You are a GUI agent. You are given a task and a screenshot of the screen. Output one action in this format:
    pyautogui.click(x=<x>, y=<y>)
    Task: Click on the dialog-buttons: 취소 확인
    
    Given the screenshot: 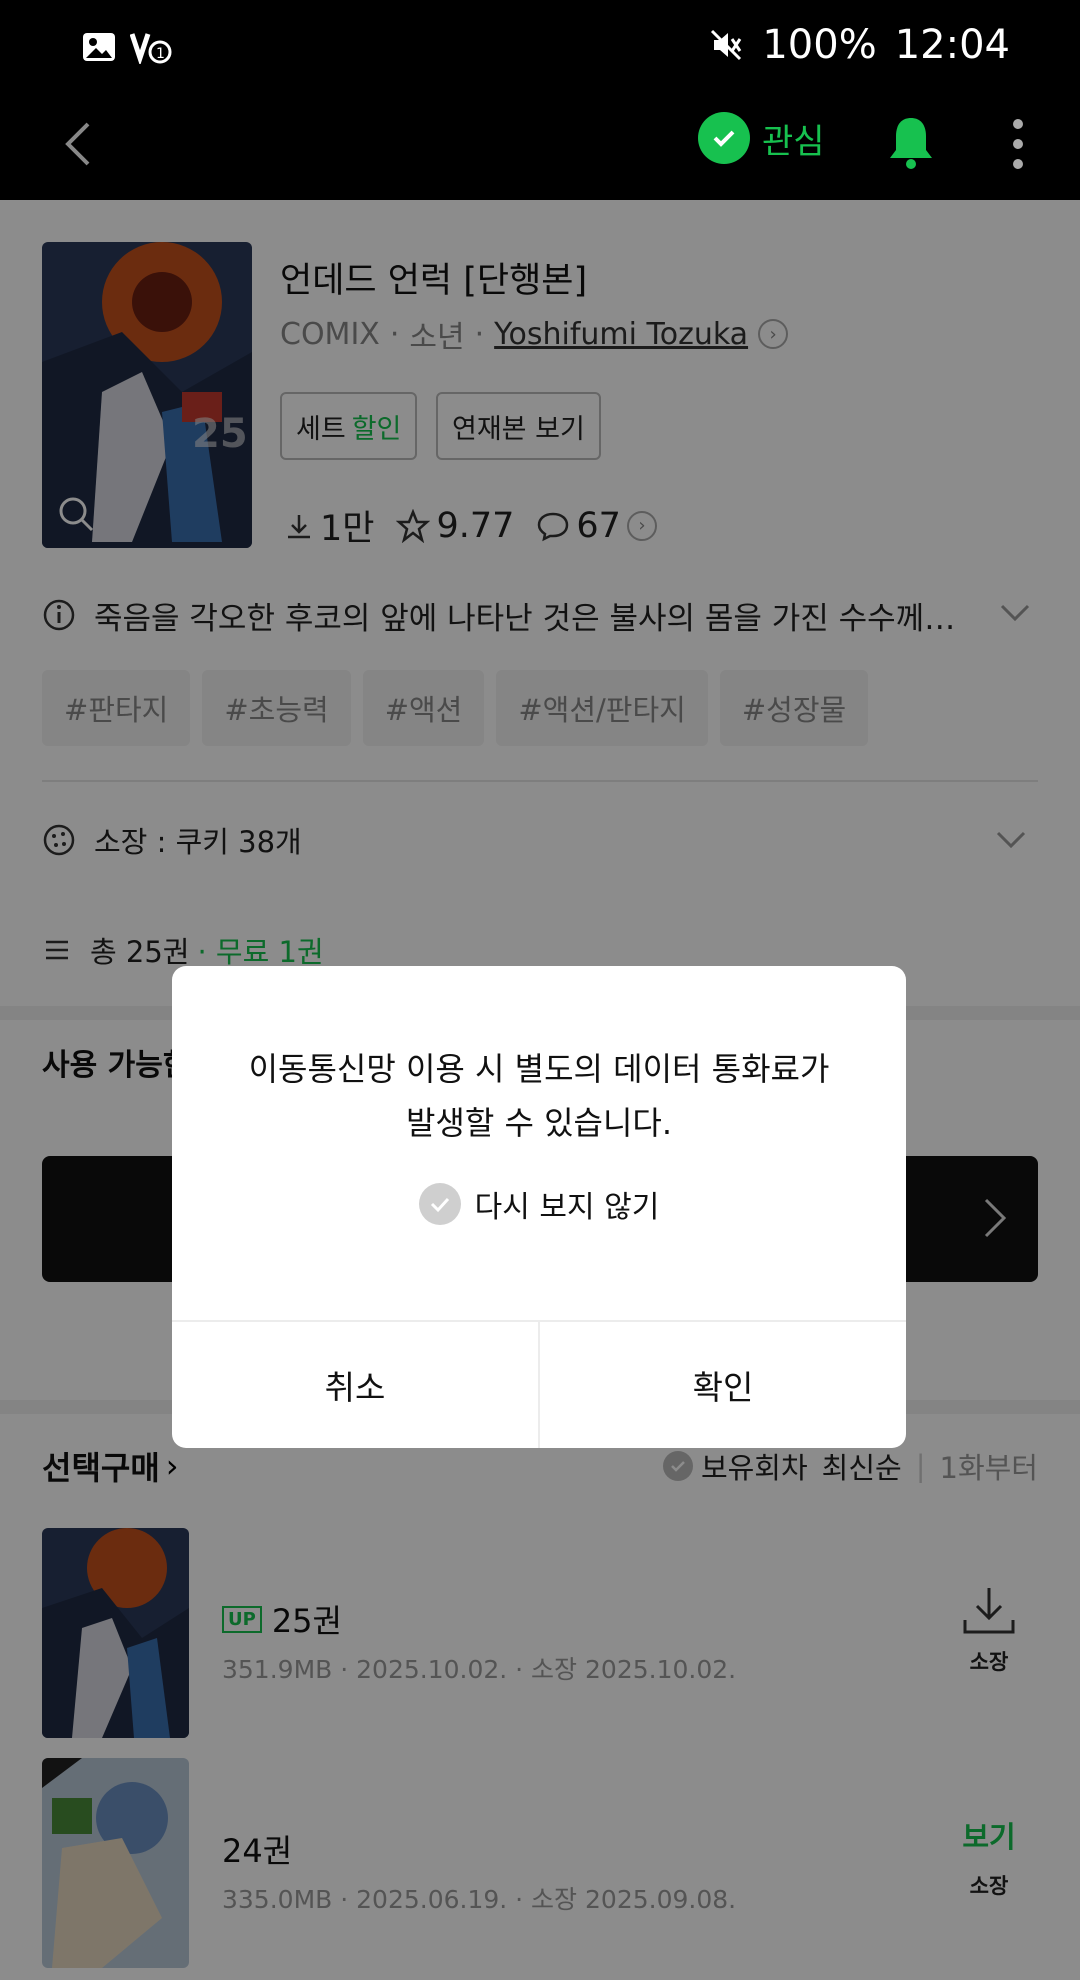 What is the action you would take?
    pyautogui.click(x=539, y=1384)
    